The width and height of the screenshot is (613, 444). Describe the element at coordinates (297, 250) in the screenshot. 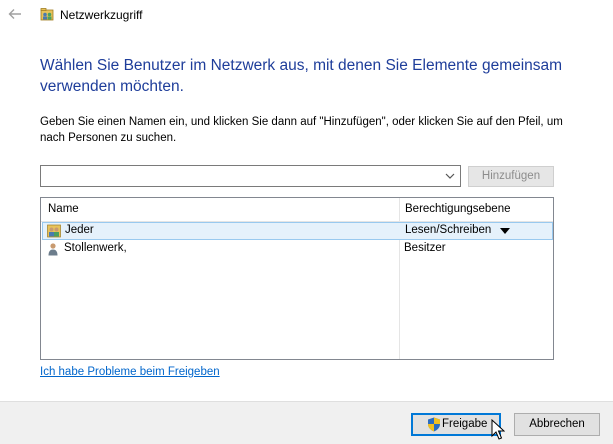

I see `list-item: Stollenwerk, Besitzer` at that location.